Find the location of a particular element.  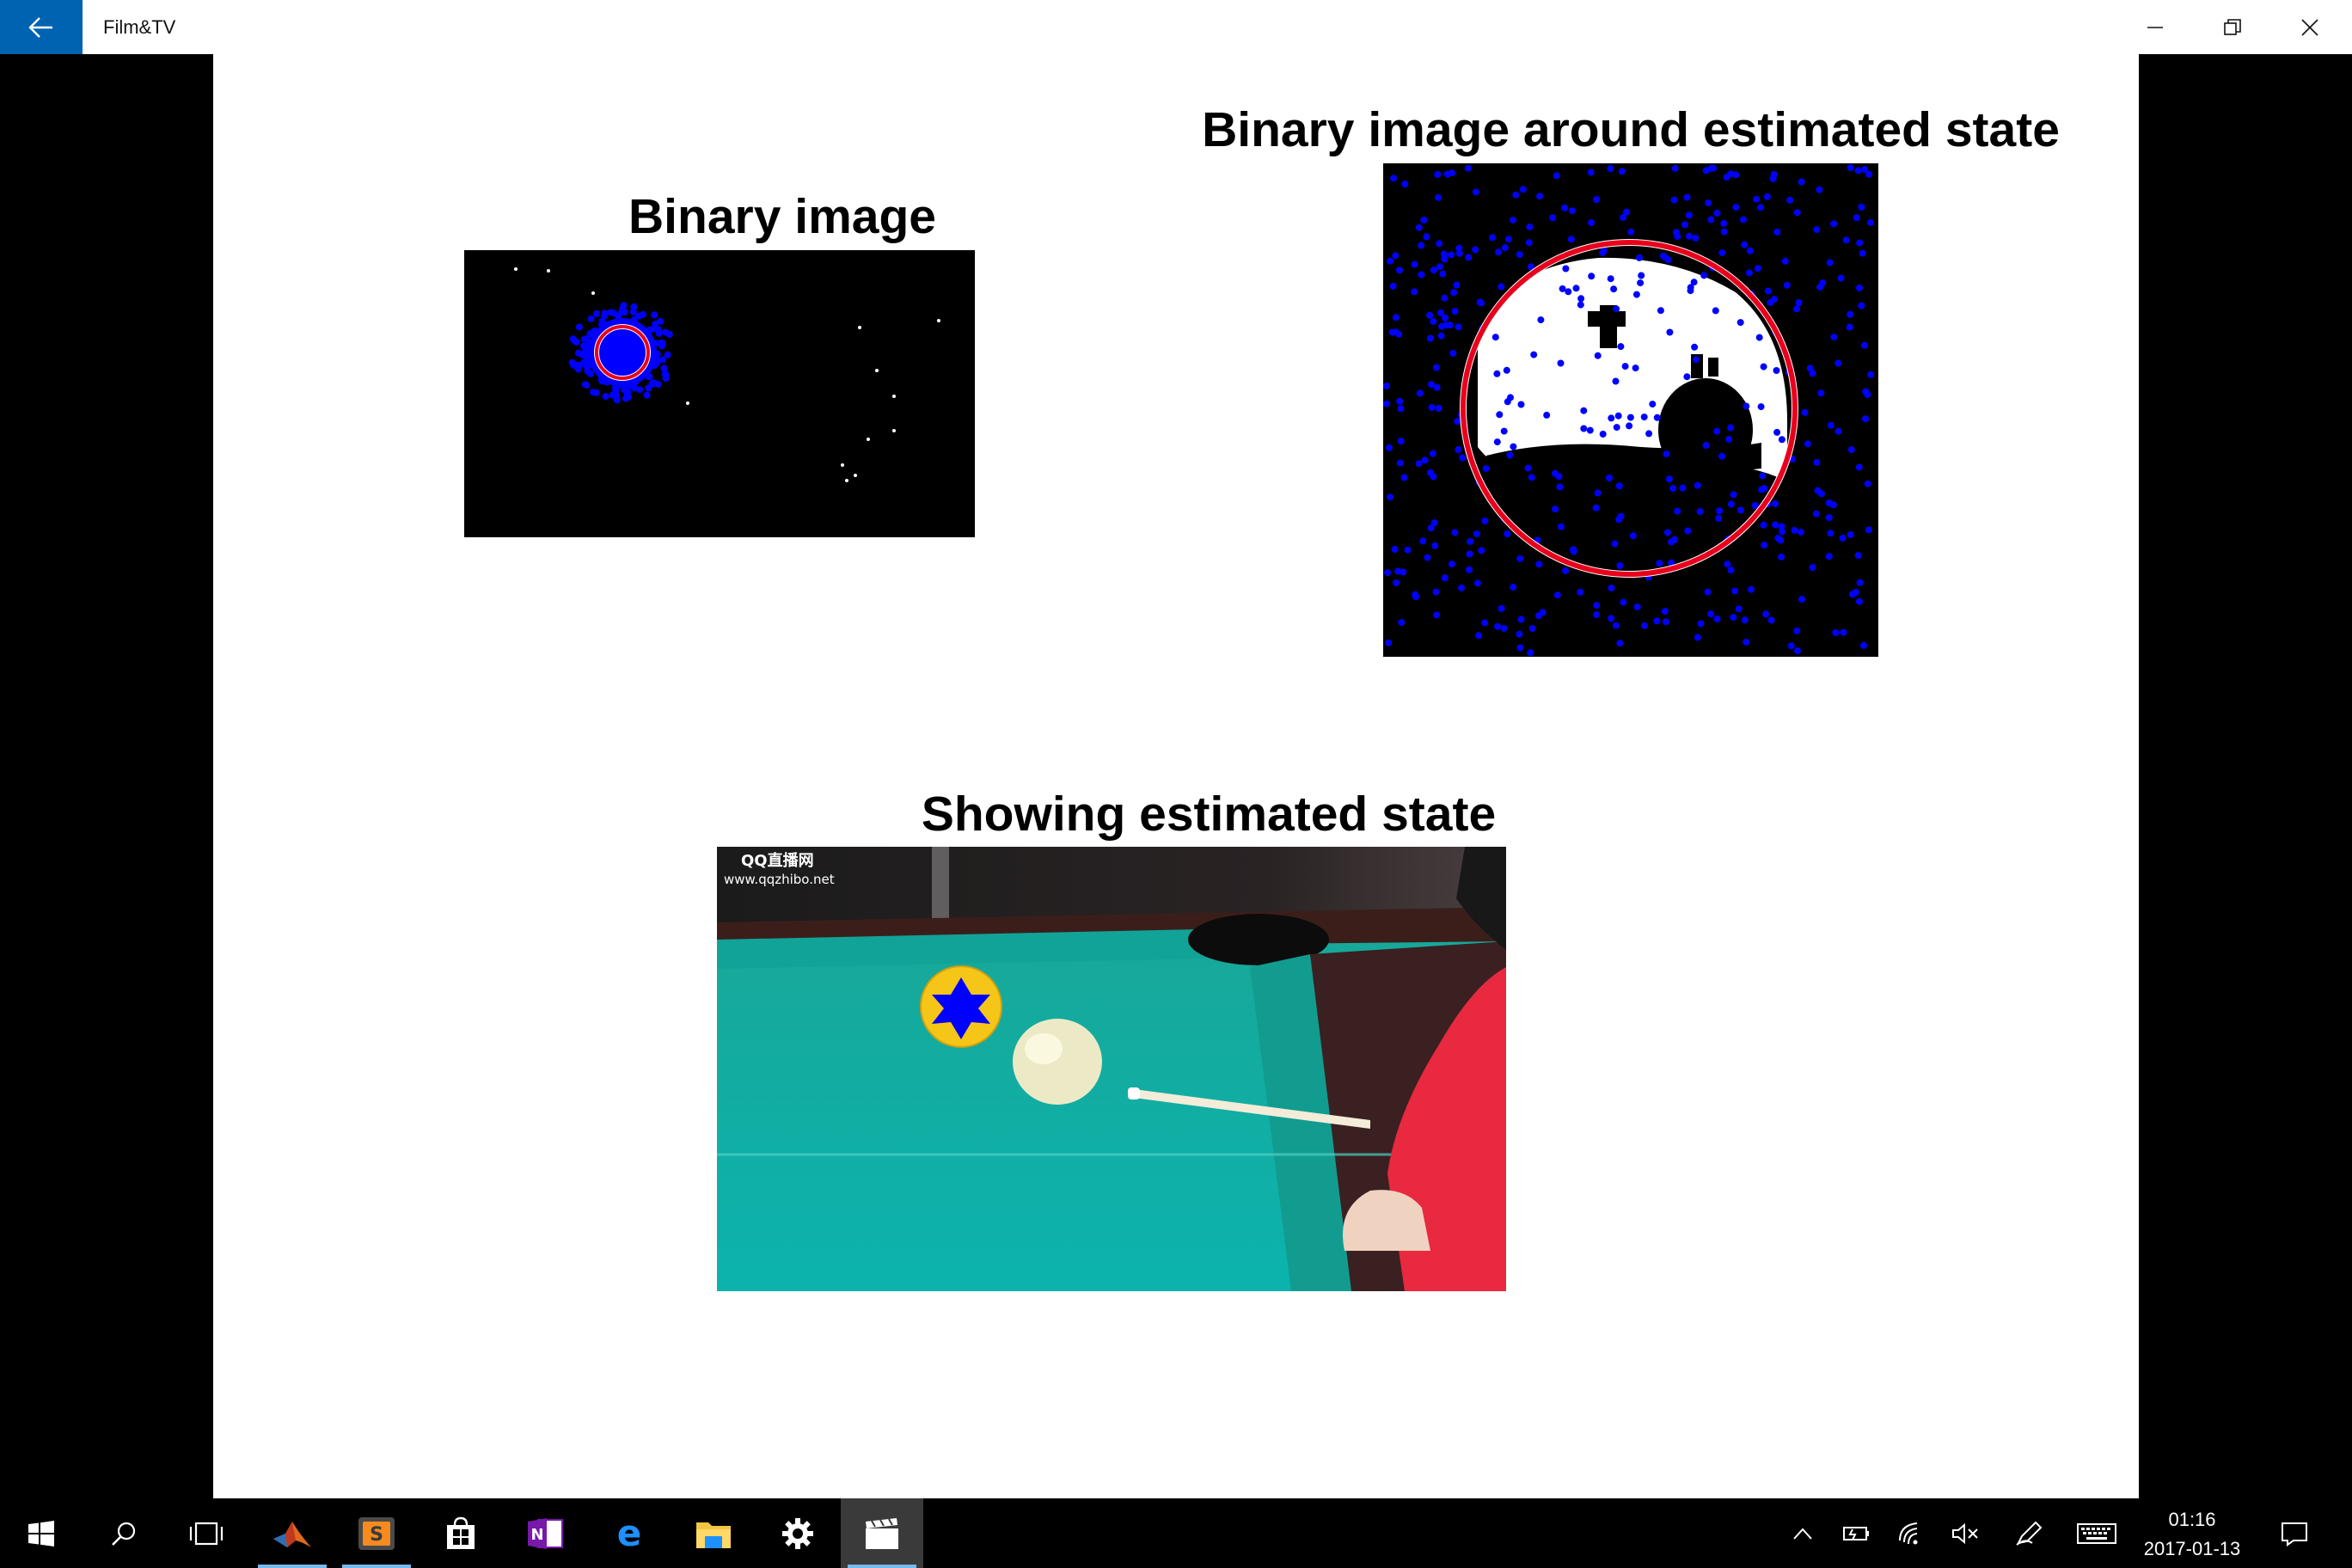

file-explorer-icon is located at coordinates (713, 1535).